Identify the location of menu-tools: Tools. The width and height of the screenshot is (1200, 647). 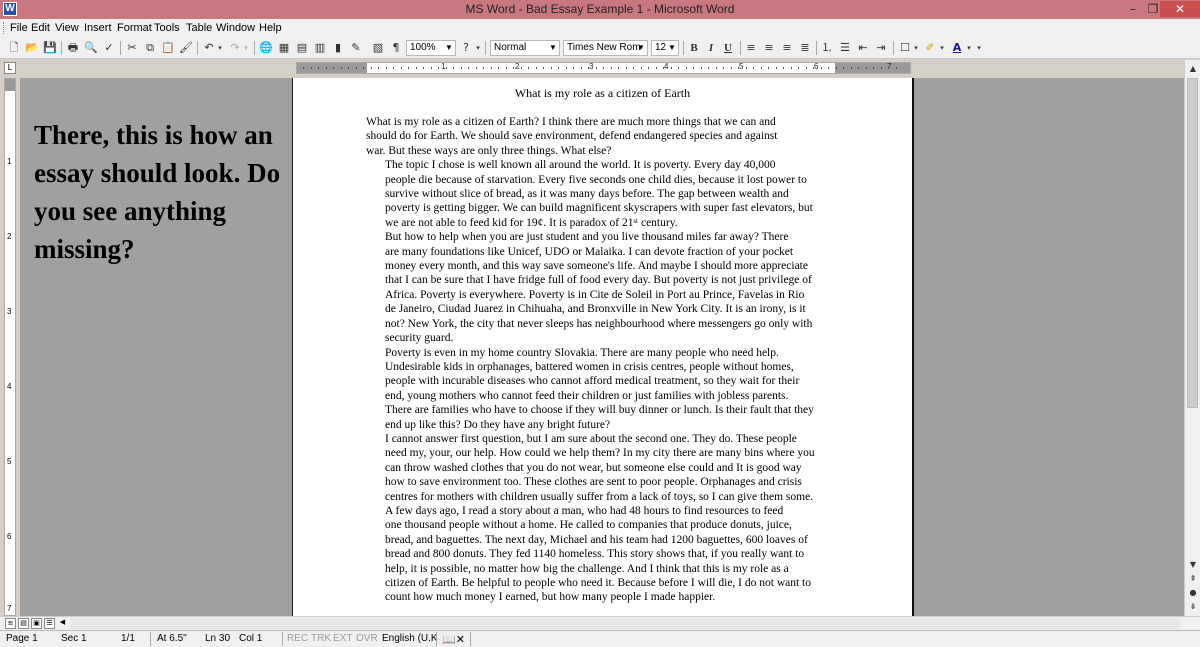
(167, 28).